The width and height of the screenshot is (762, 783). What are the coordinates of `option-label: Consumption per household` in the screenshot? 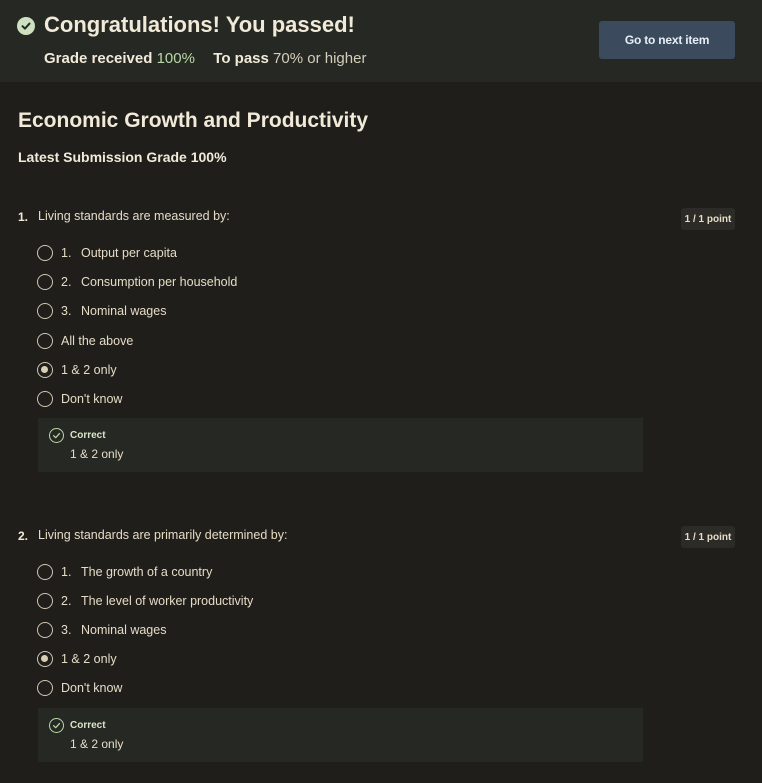 It's located at (159, 282).